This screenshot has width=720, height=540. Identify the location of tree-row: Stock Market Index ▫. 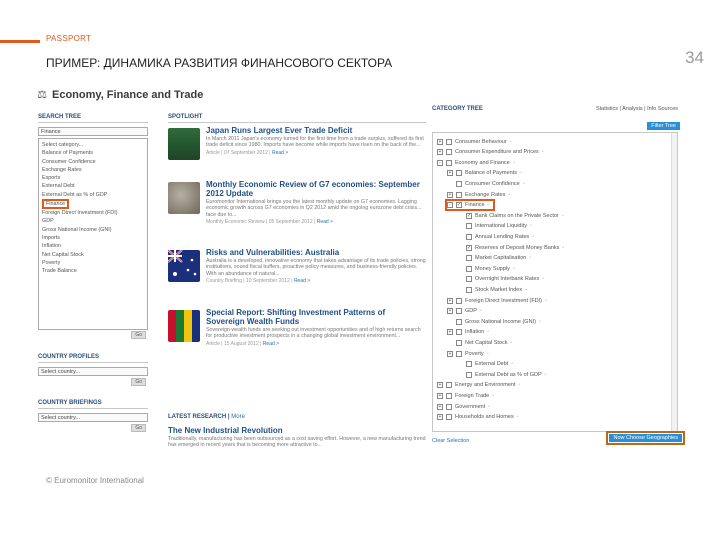
(492, 289).